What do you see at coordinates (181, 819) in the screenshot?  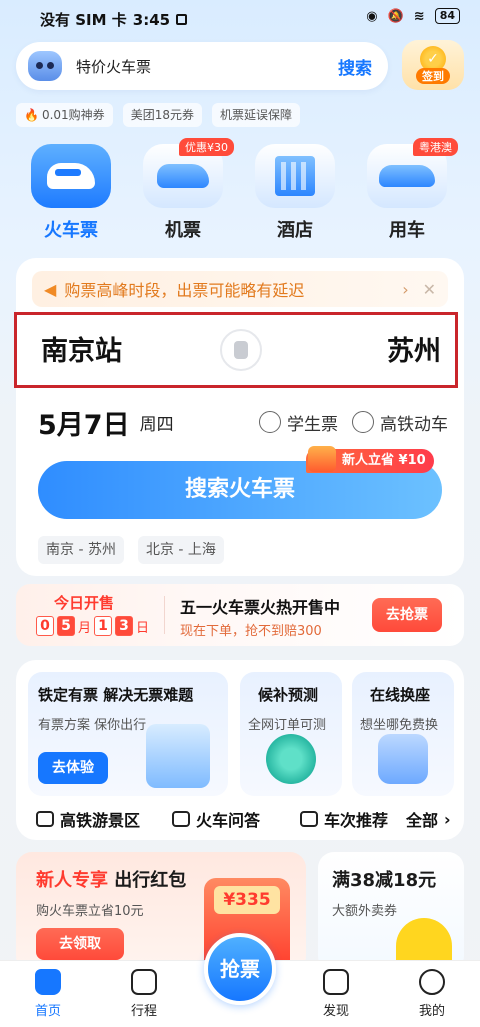 I see `qa-icon` at bounding box center [181, 819].